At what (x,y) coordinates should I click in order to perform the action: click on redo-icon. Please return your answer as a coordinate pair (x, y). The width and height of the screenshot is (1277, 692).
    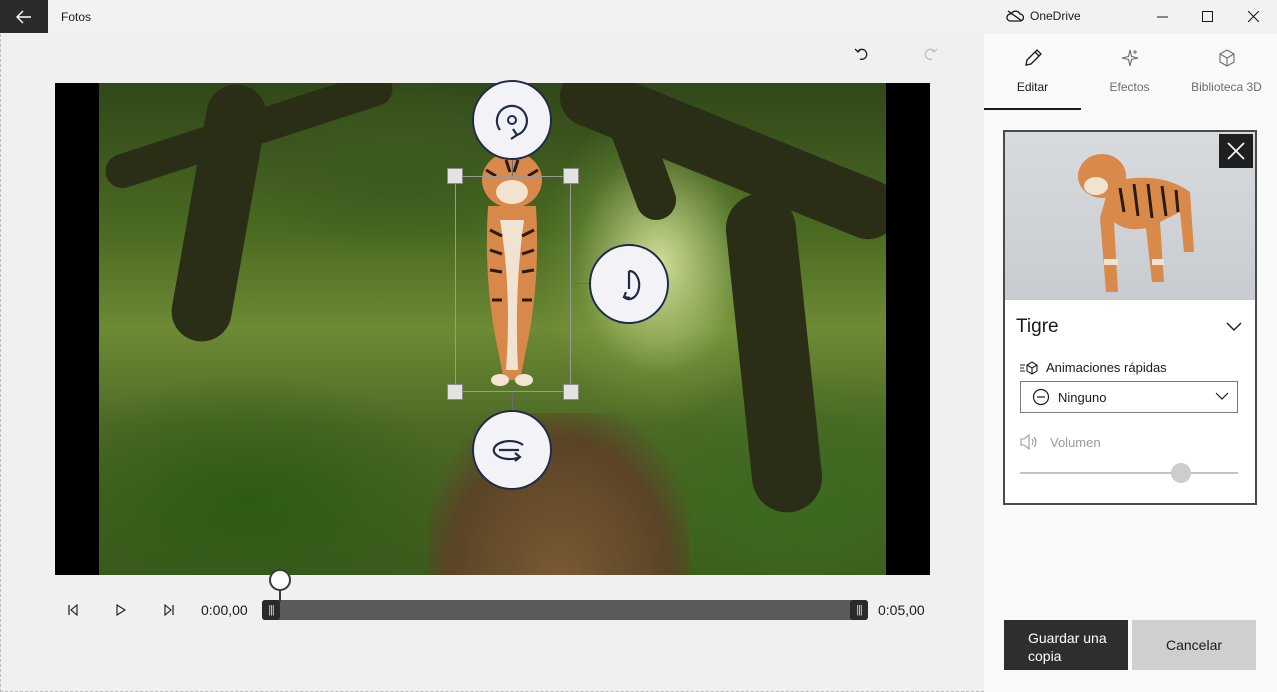
    Looking at the image, I should click on (931, 54).